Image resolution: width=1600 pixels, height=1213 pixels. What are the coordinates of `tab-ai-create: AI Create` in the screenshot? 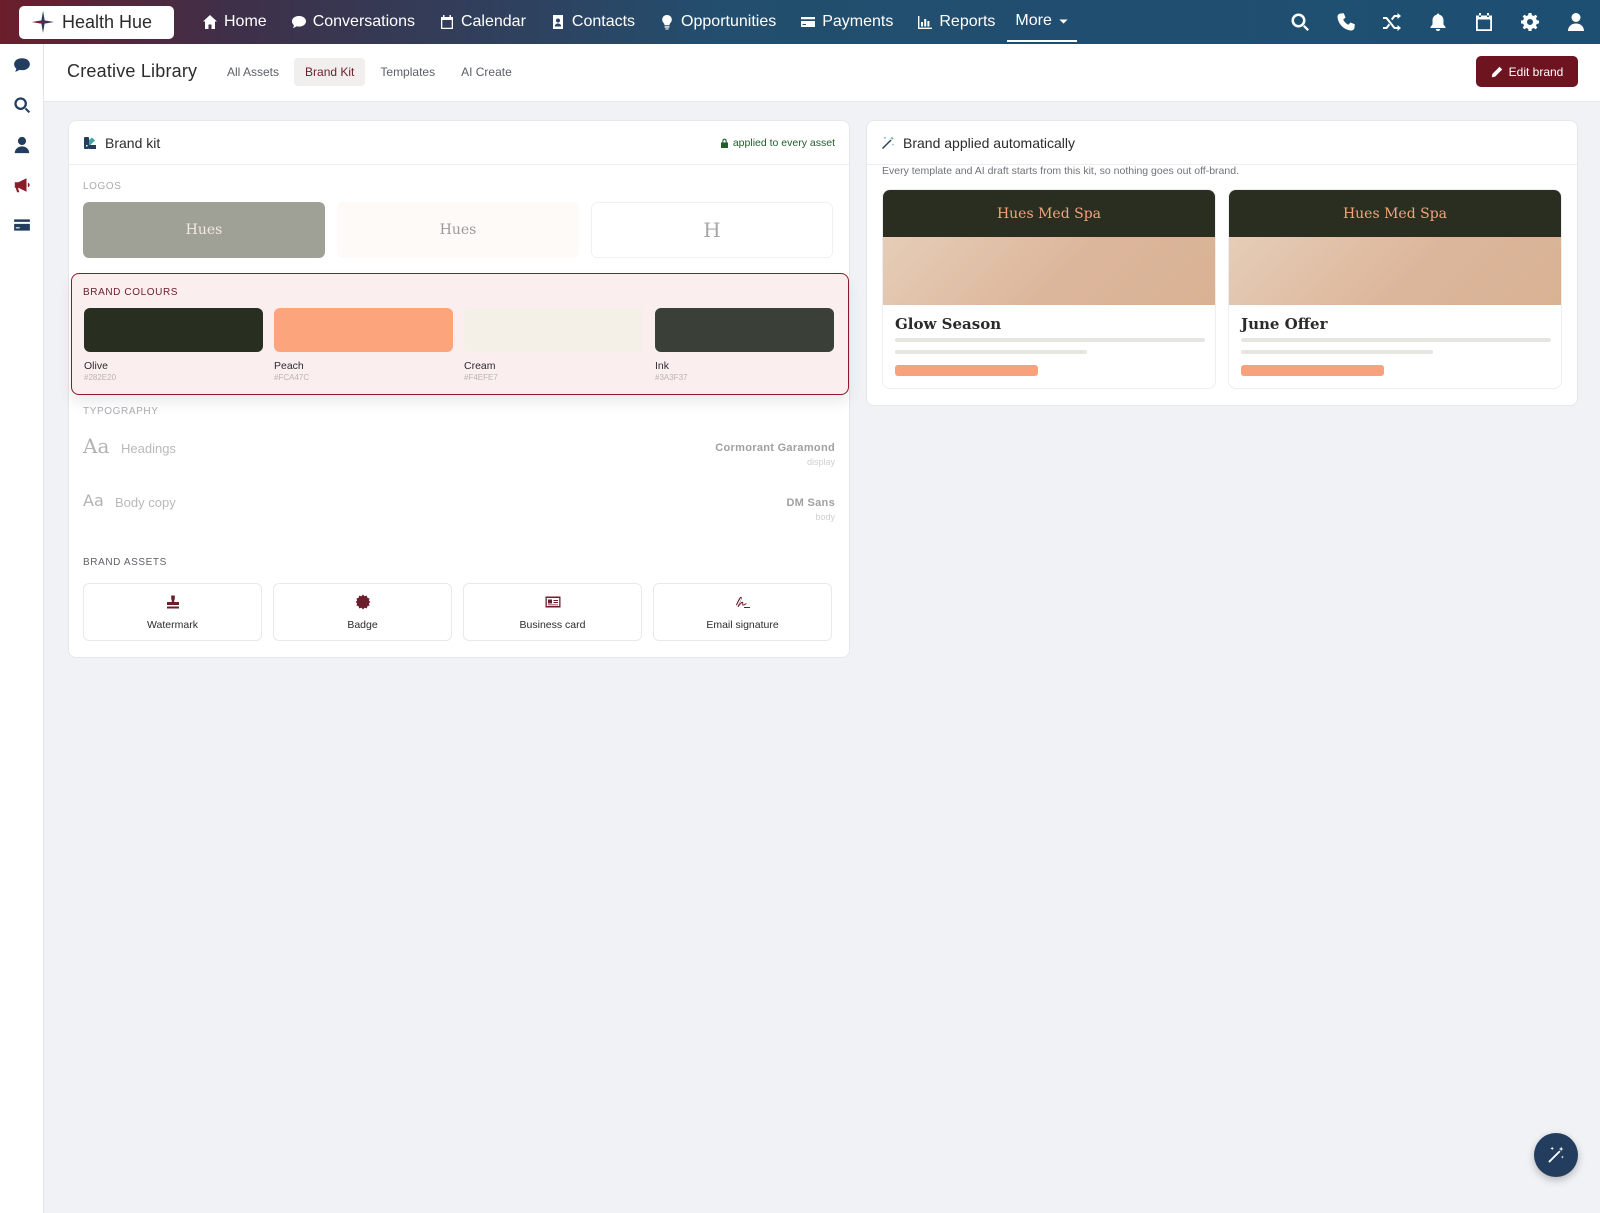 It's located at (486, 72).